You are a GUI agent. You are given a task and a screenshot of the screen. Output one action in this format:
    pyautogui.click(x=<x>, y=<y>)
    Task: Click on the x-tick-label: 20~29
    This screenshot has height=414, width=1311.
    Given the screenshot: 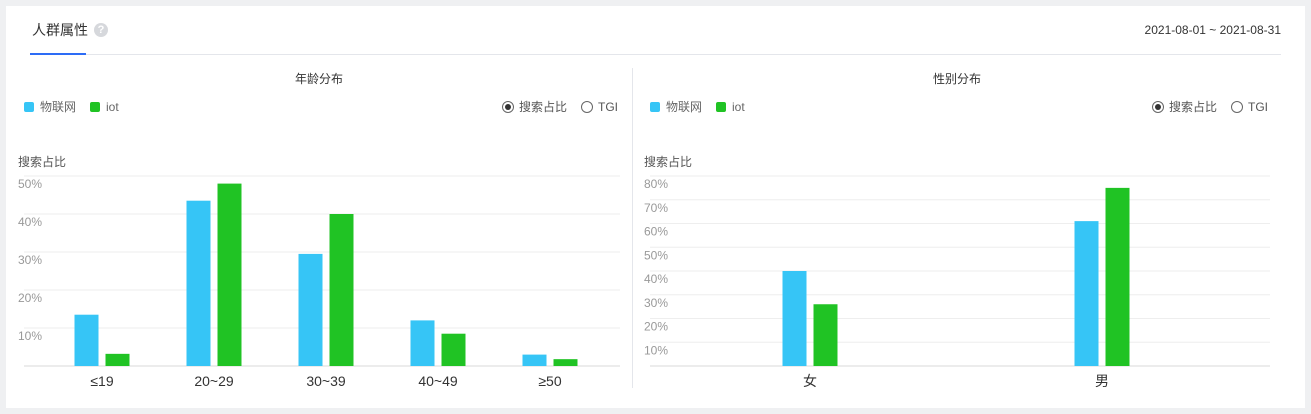 What is the action you would take?
    pyautogui.click(x=214, y=381)
    